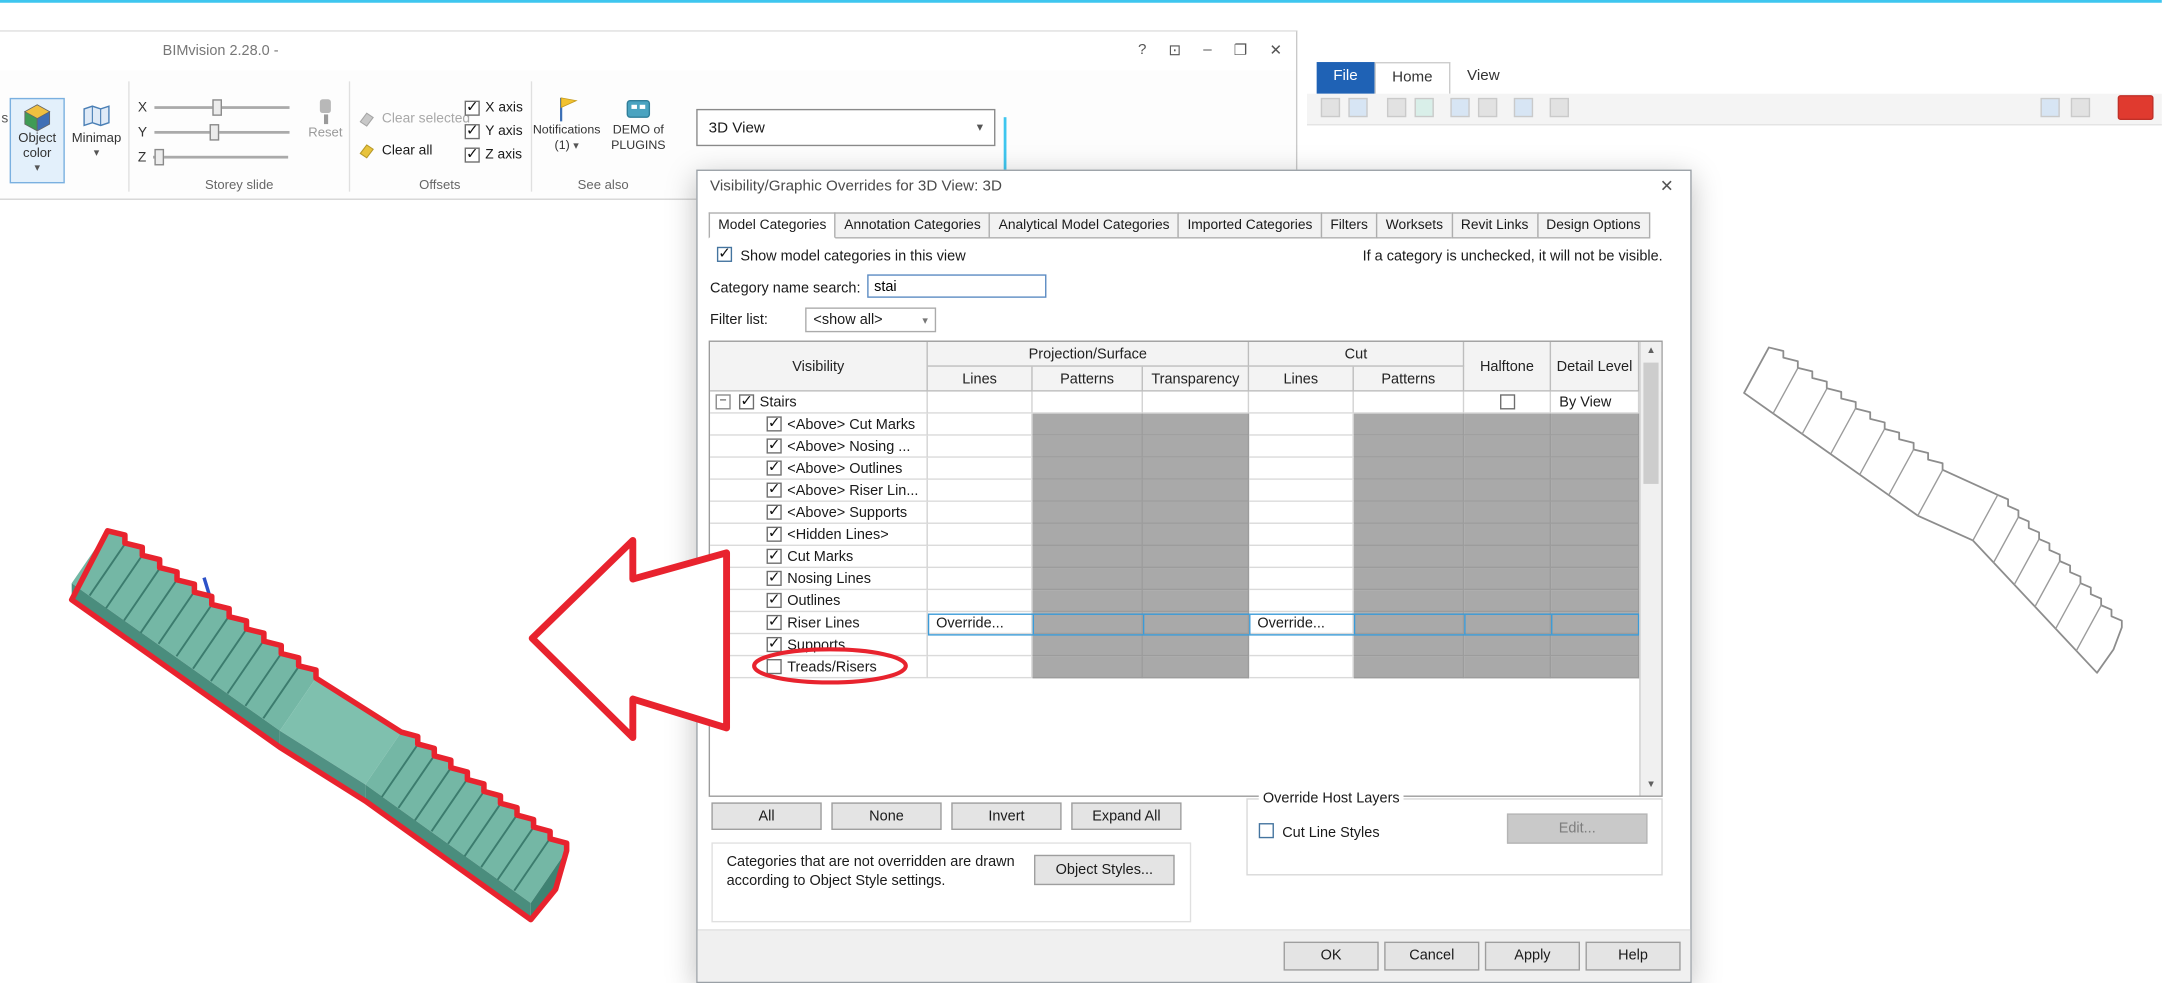  I want to click on show-model-categories-checkbox, so click(724, 253).